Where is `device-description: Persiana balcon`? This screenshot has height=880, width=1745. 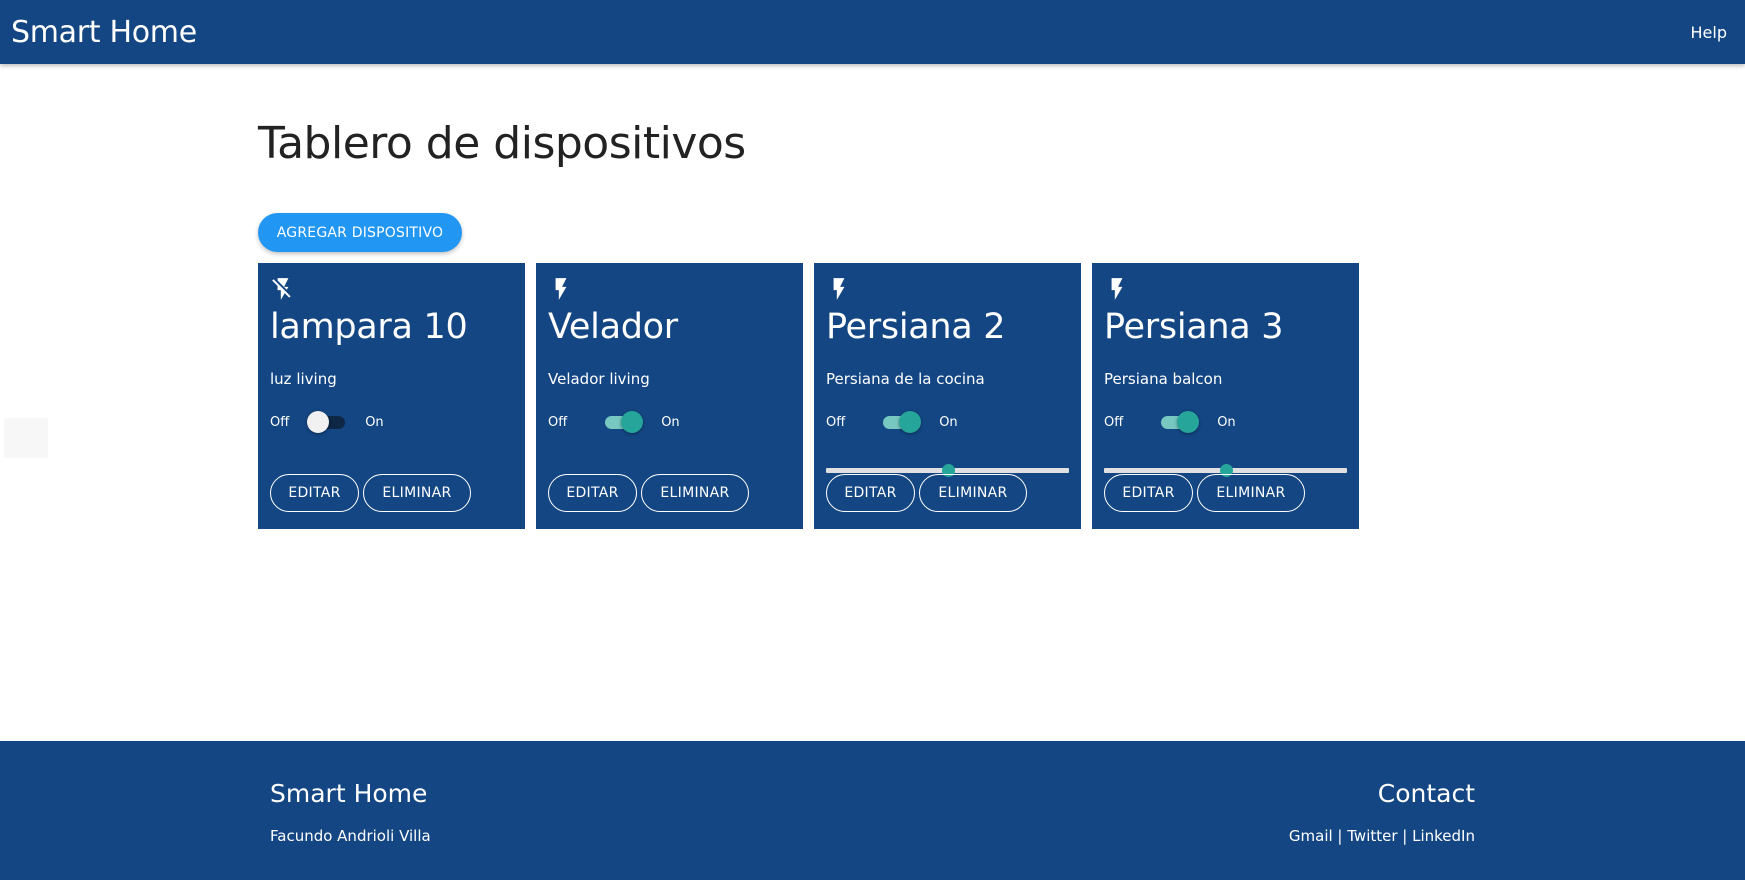 device-description: Persiana balcon is located at coordinates (1163, 379).